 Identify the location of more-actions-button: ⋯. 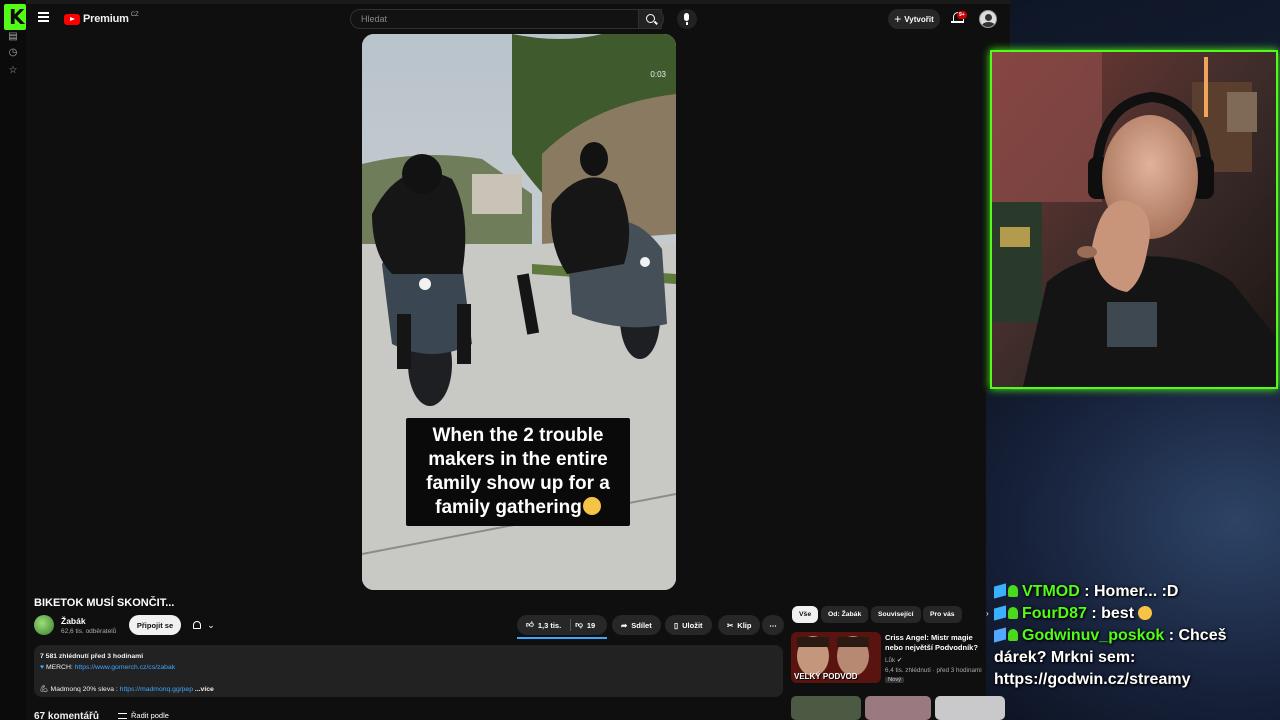
(773, 625).